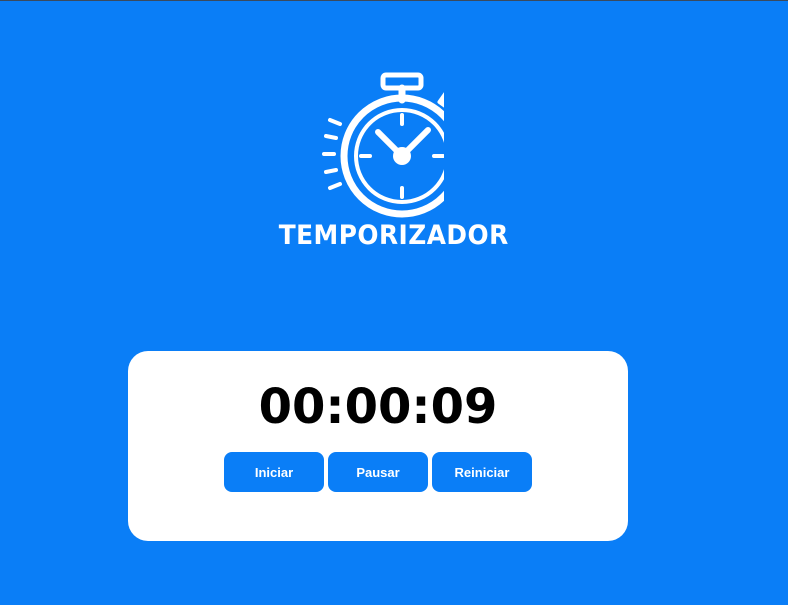  What do you see at coordinates (394, 0) in the screenshot?
I see `window-top-edge` at bounding box center [394, 0].